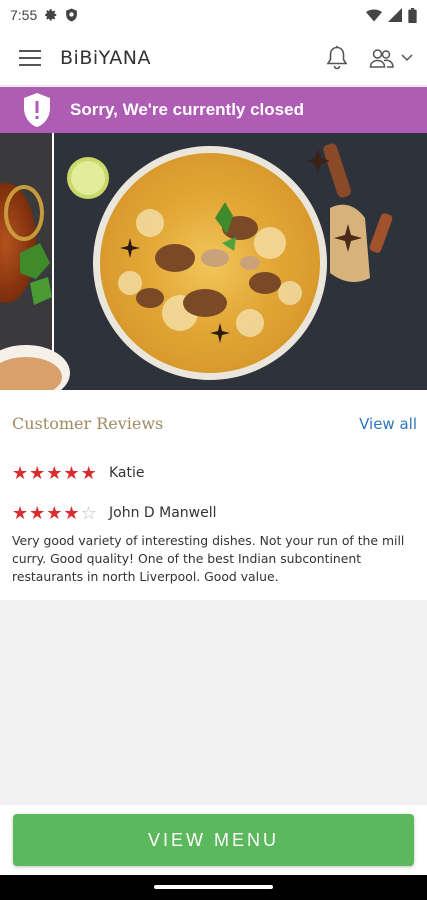  What do you see at coordinates (213, 15) in the screenshot?
I see `status-bar: 7:55` at bounding box center [213, 15].